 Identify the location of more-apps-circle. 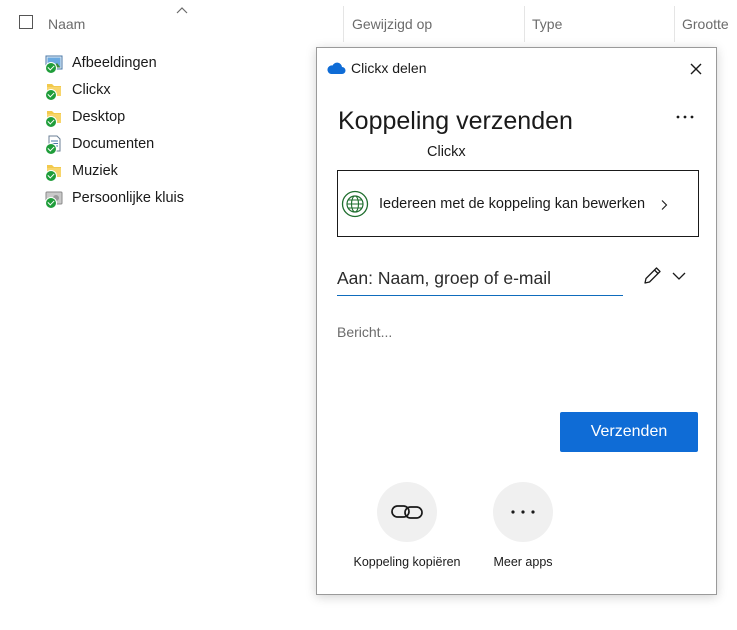
(523, 512).